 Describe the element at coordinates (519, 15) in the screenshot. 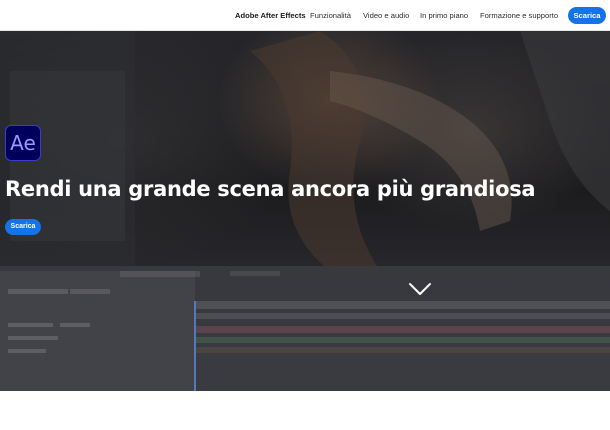

I see `nav-item-formazione-supporto: Formazione e supporto` at that location.